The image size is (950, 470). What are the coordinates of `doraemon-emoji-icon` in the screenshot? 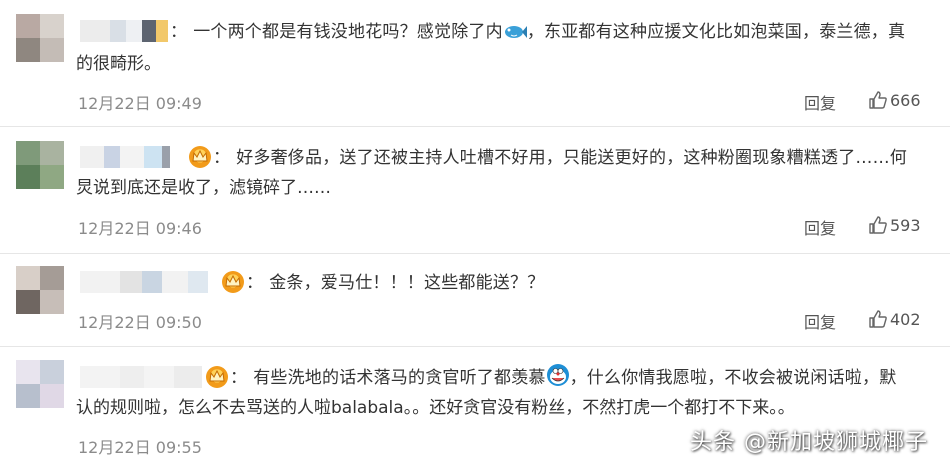 It's located at (558, 379).